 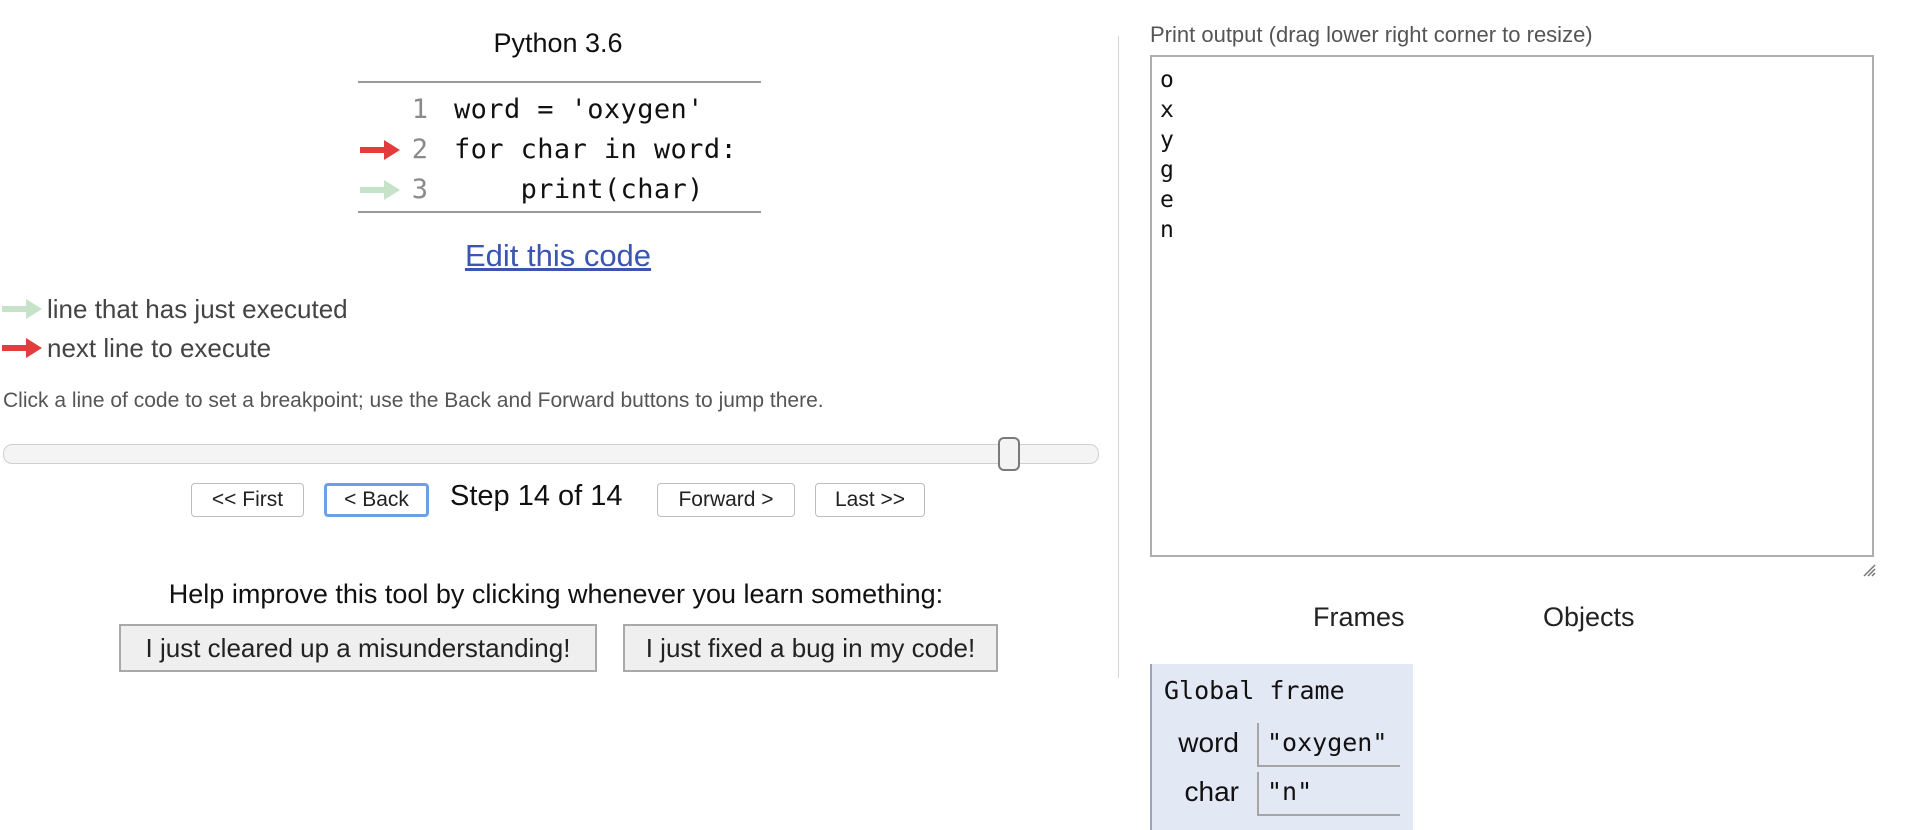 What do you see at coordinates (596, 149) in the screenshot?
I see `code-text: for char in word:` at bounding box center [596, 149].